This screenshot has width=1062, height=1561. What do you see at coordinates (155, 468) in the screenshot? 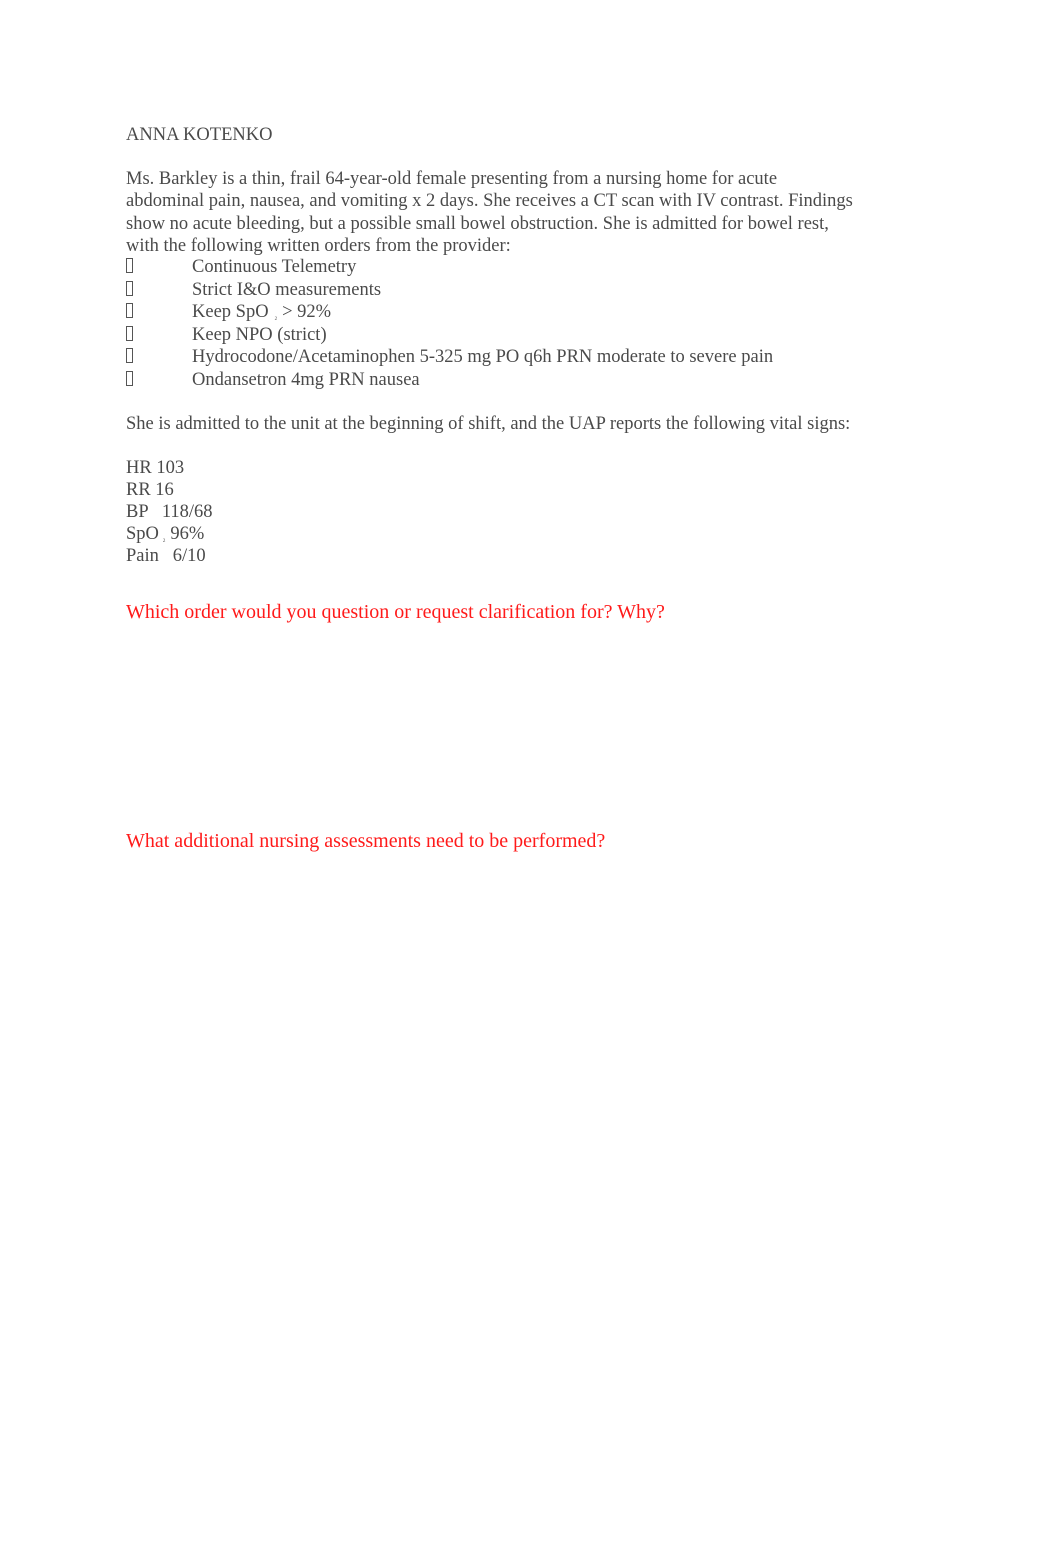
I see `vital-hr: HR 103` at bounding box center [155, 468].